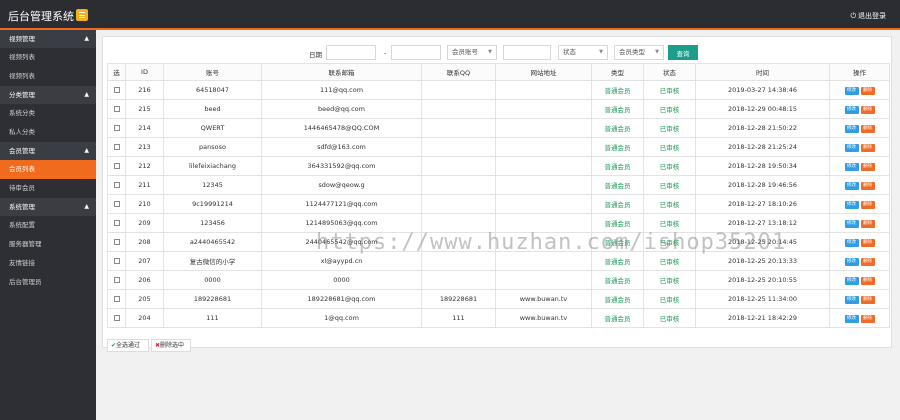 This screenshot has height=420, width=900. Describe the element at coordinates (48, 39) in the screenshot. I see `sidebar-group-video: 视频管理 ▲` at that location.